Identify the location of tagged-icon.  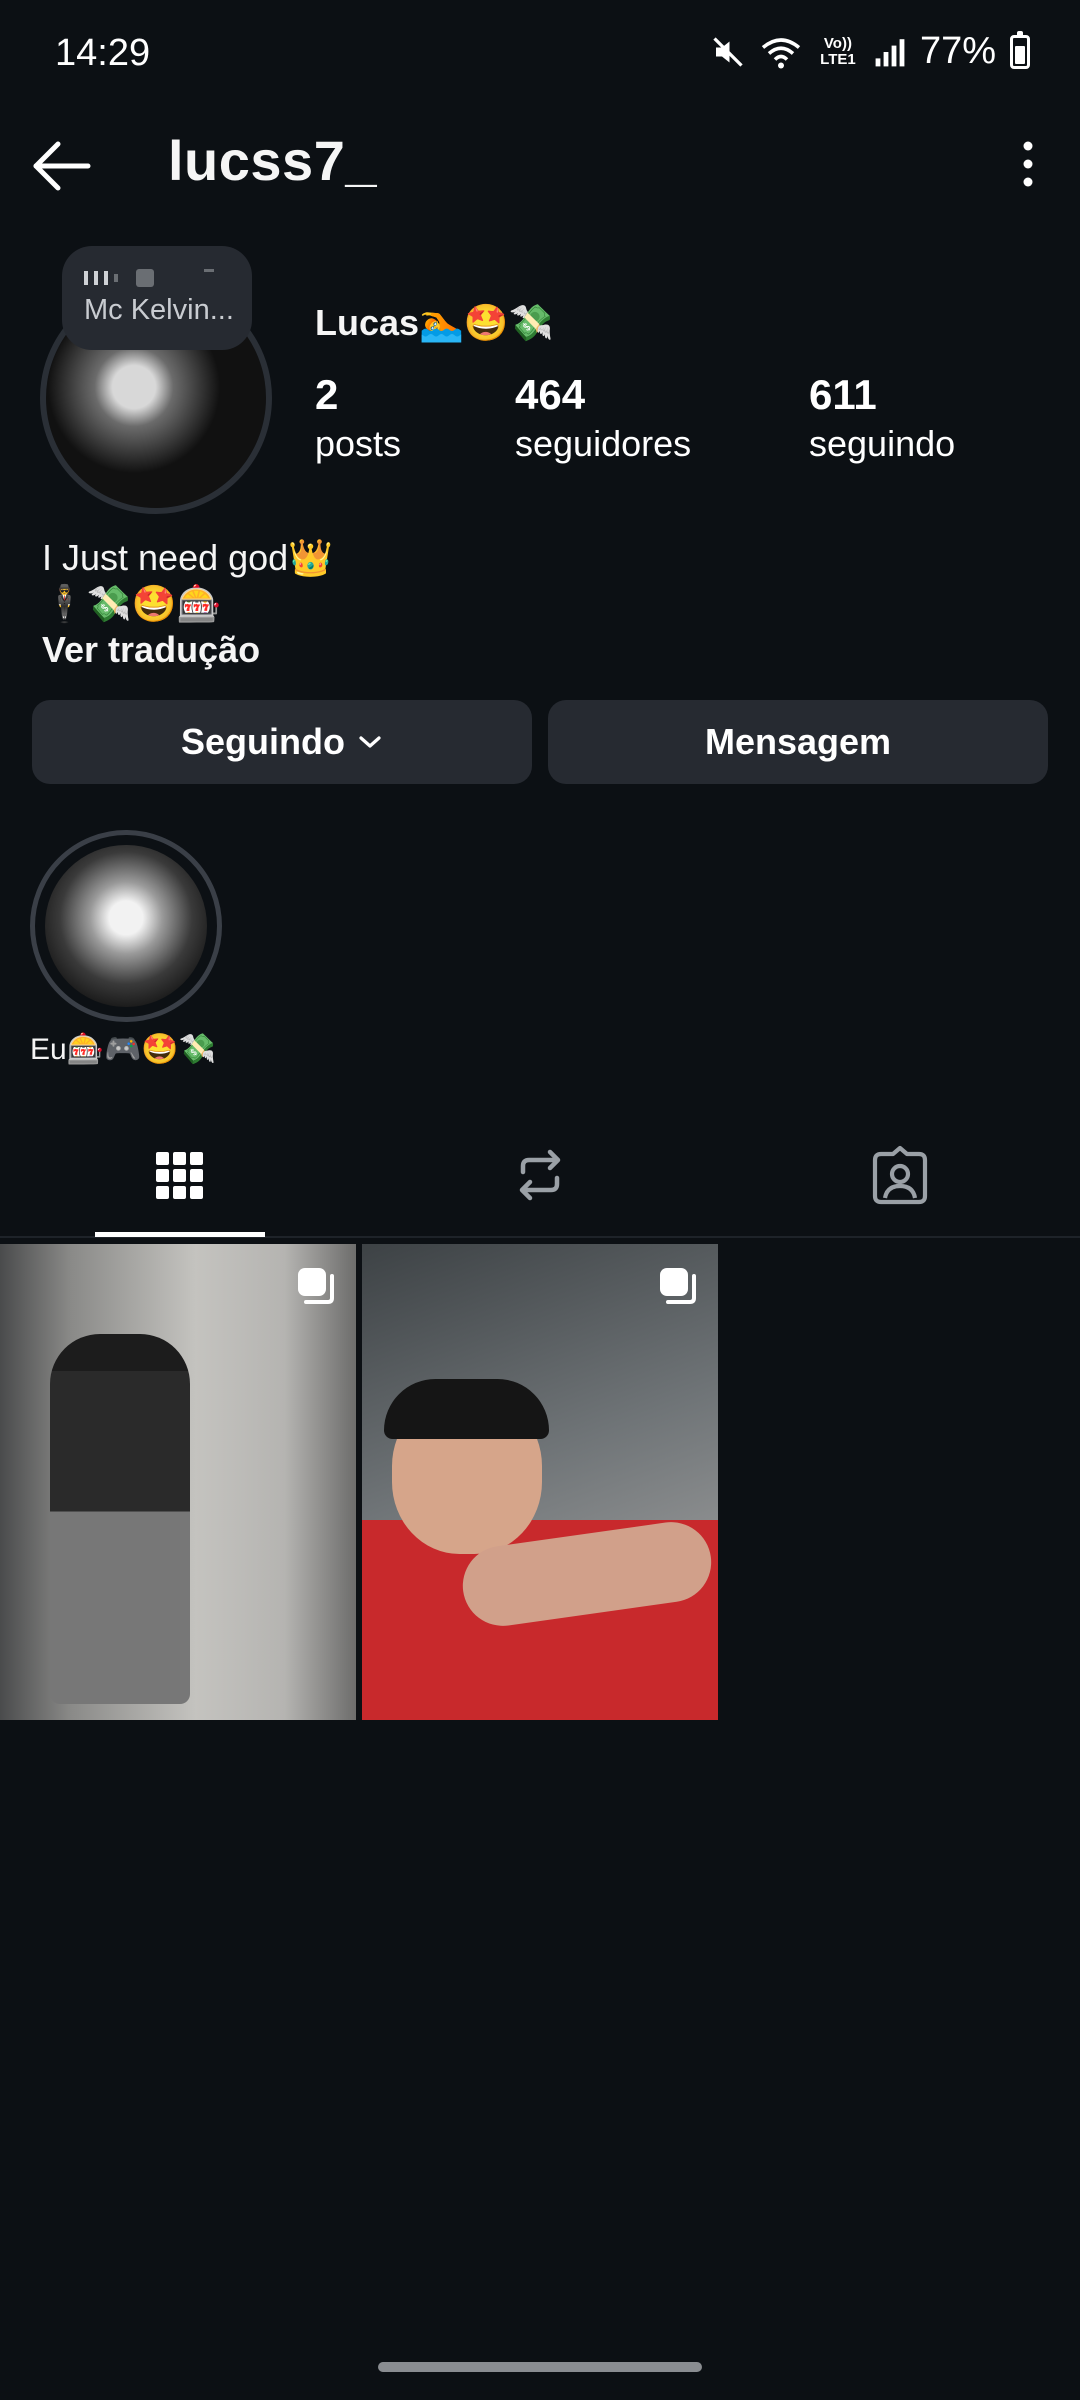
(900, 1175).